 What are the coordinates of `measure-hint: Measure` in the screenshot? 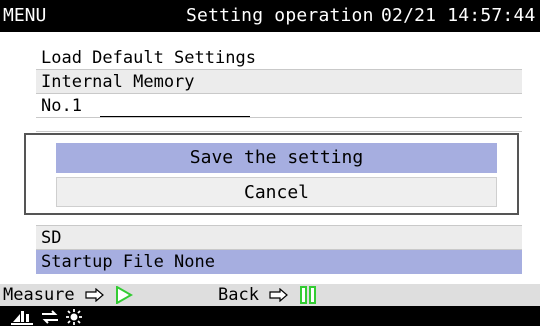 It's located at (68, 295).